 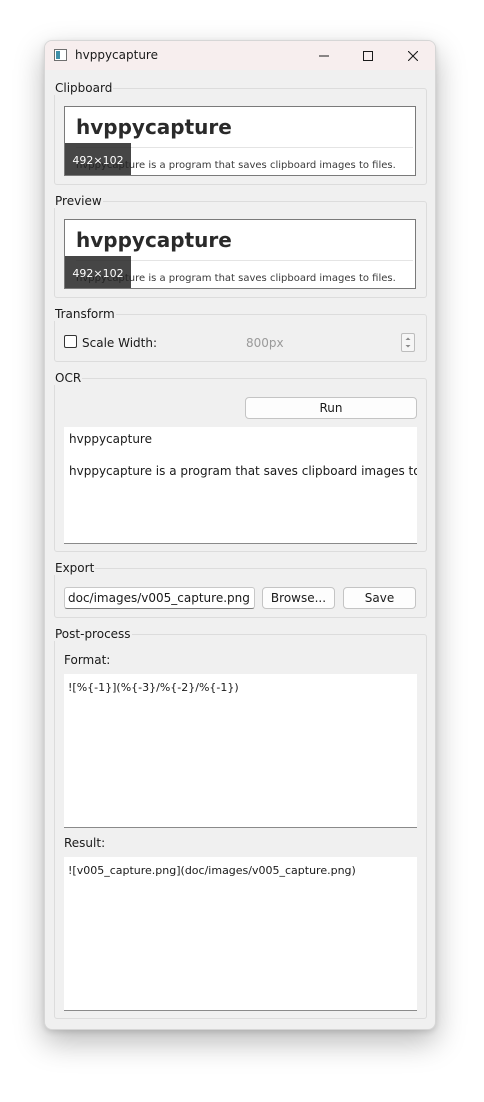 What do you see at coordinates (75, 568) in the screenshot?
I see `export-group-label: Export` at bounding box center [75, 568].